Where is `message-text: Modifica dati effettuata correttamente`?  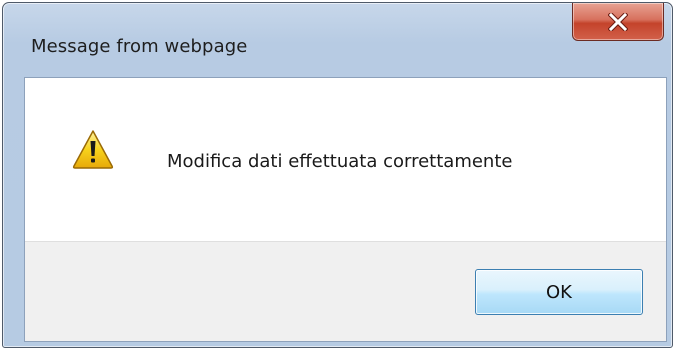
message-text: Modifica dati effettuata correttamente is located at coordinates (340, 161).